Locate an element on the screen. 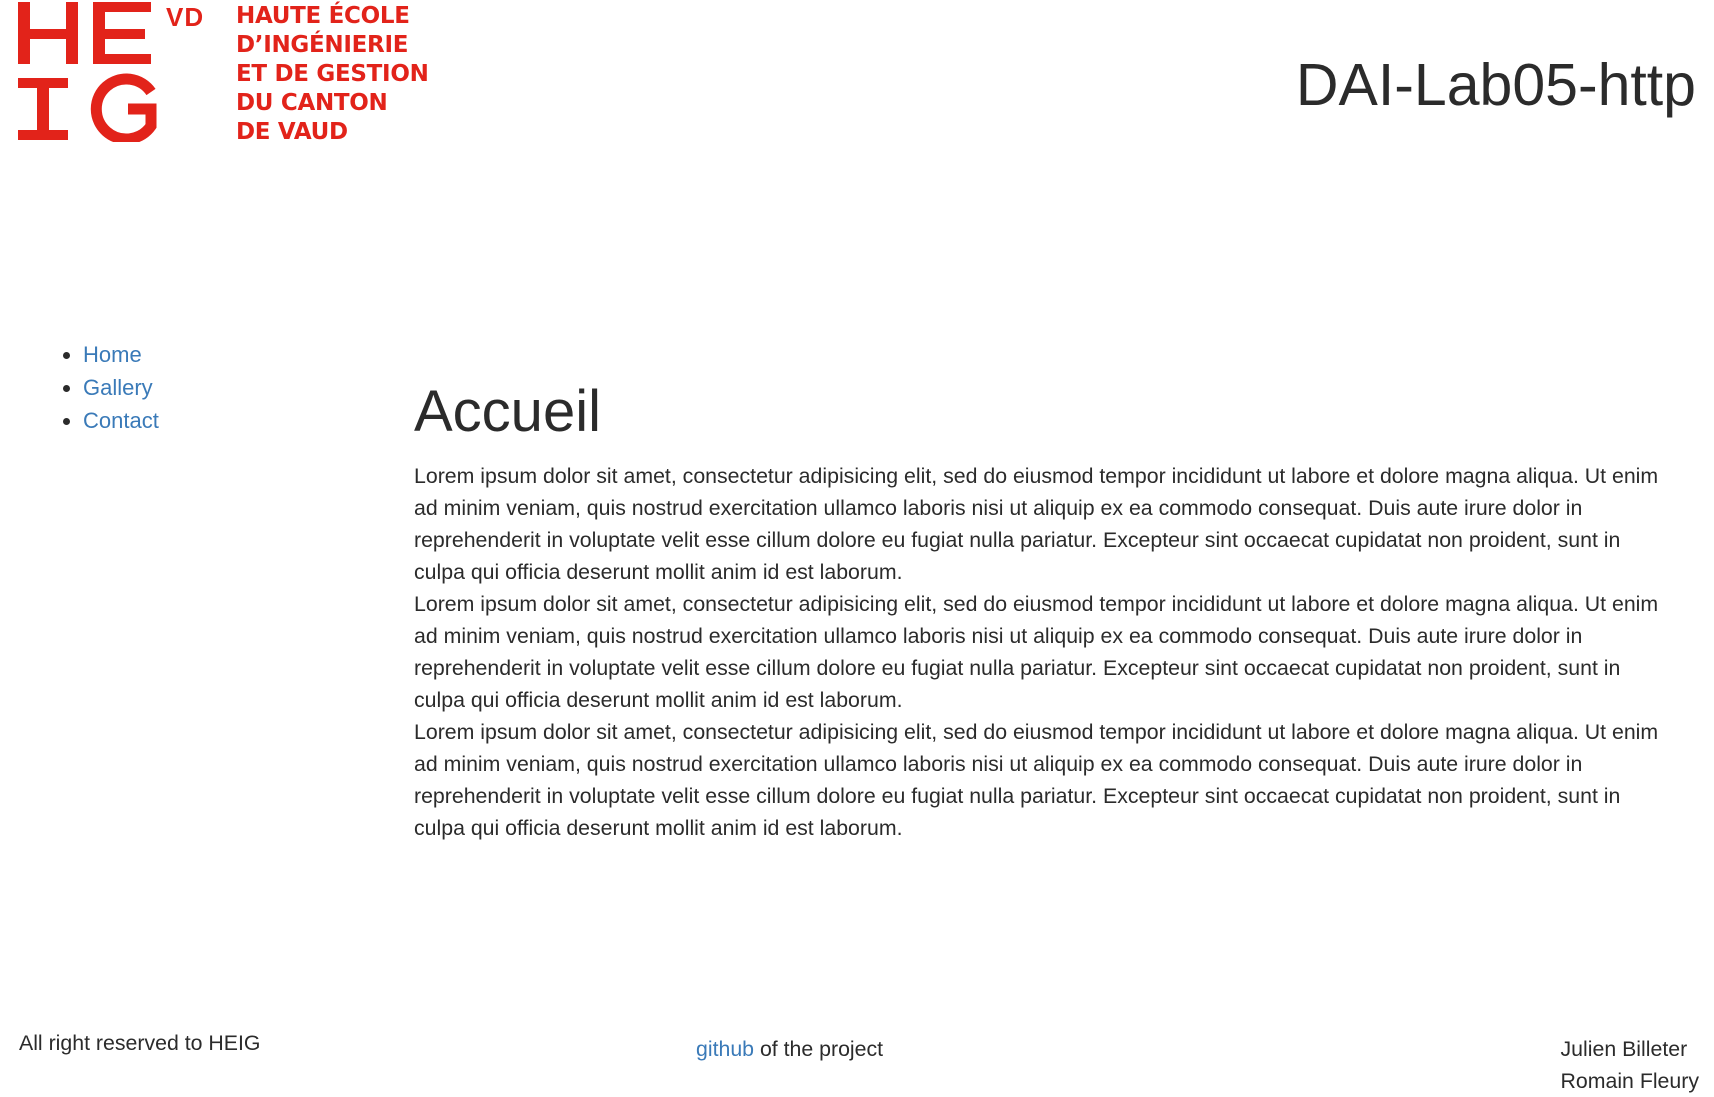 The image size is (1714, 1097). author-name: Julien Billeter is located at coordinates (1624, 1049).